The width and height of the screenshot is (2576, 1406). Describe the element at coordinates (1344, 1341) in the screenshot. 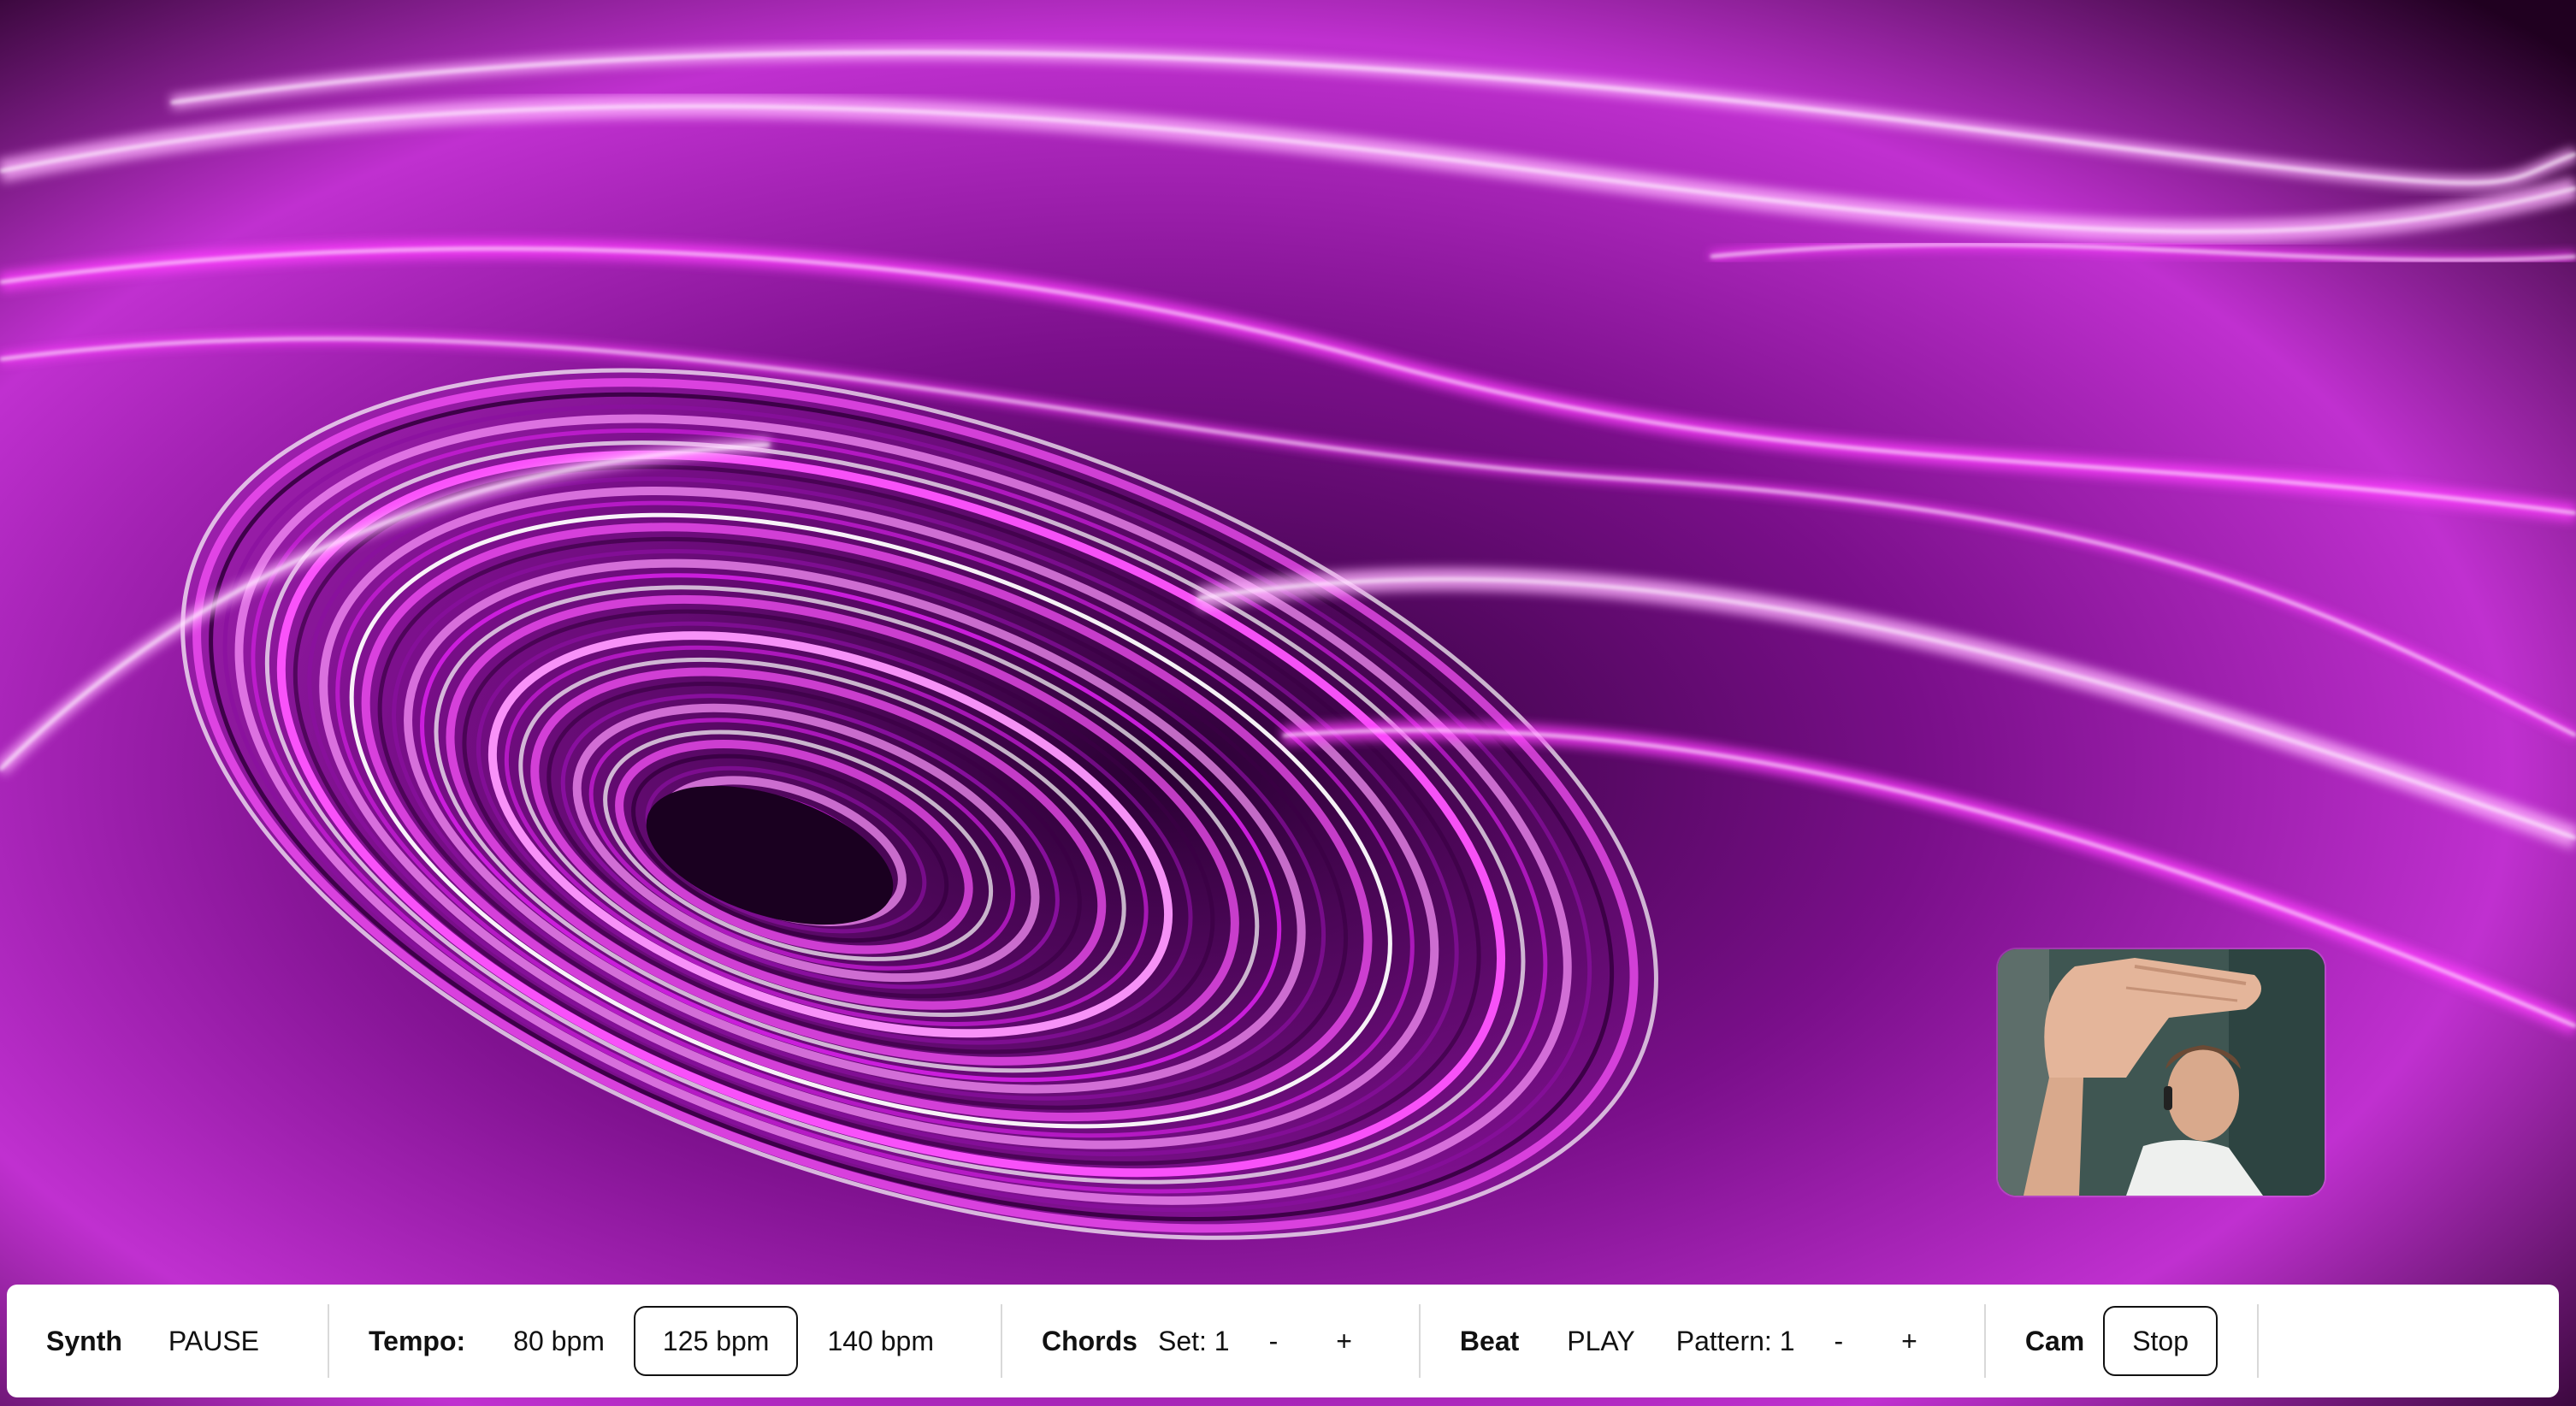

I see `chords-increment-button: +` at that location.